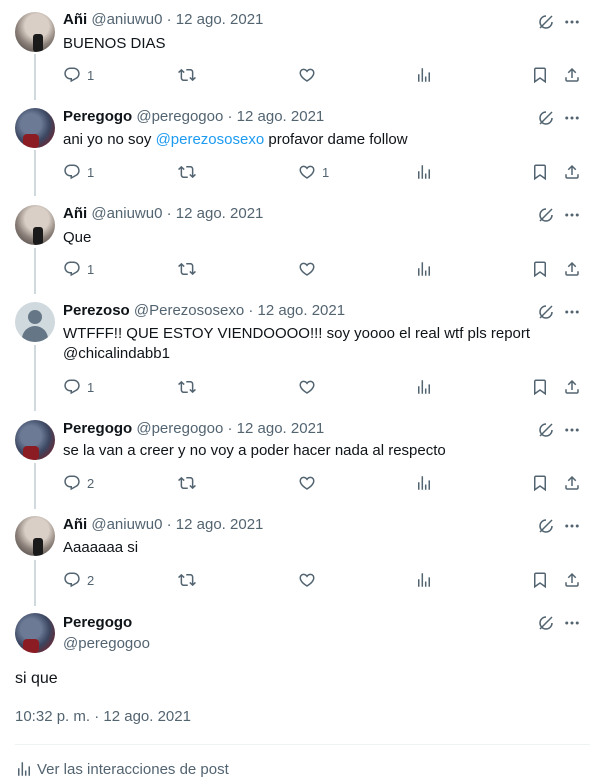 Image resolution: width=607 pixels, height=784 pixels. I want to click on main-author-name: Peregogo, so click(97, 622).